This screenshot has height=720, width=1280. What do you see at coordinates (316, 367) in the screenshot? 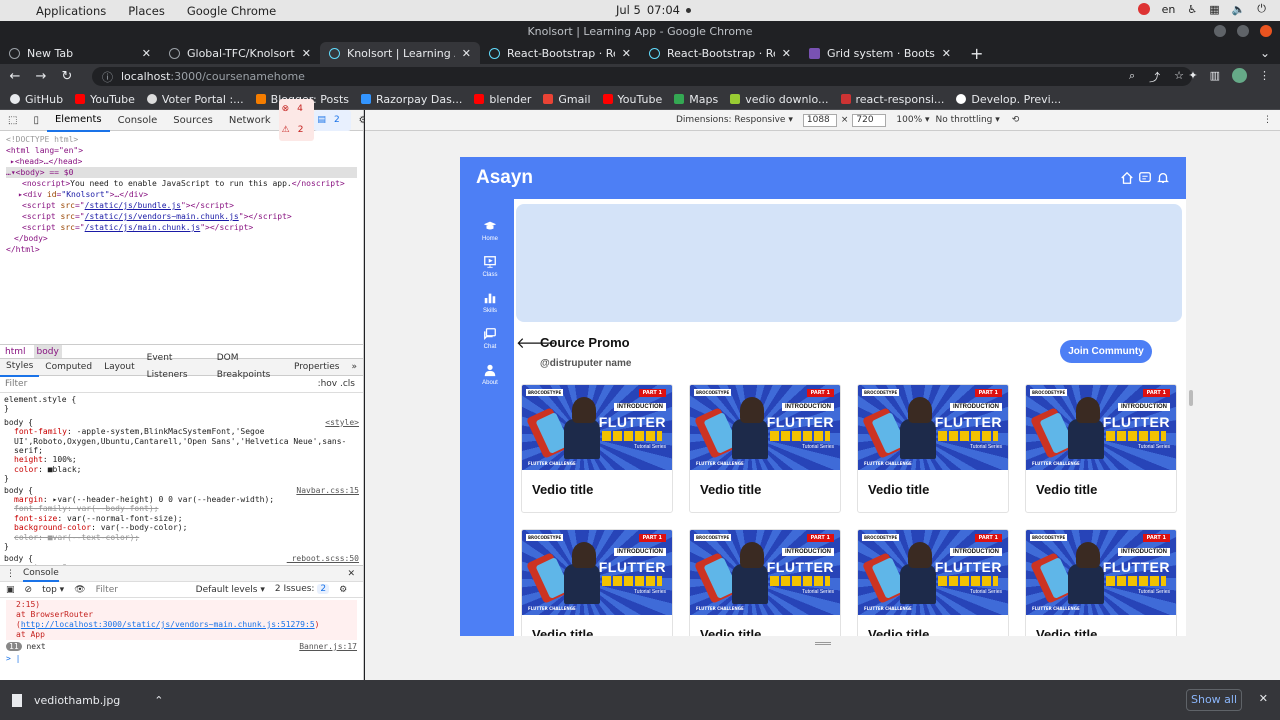
I see `tab-properties: Properties` at bounding box center [316, 367].